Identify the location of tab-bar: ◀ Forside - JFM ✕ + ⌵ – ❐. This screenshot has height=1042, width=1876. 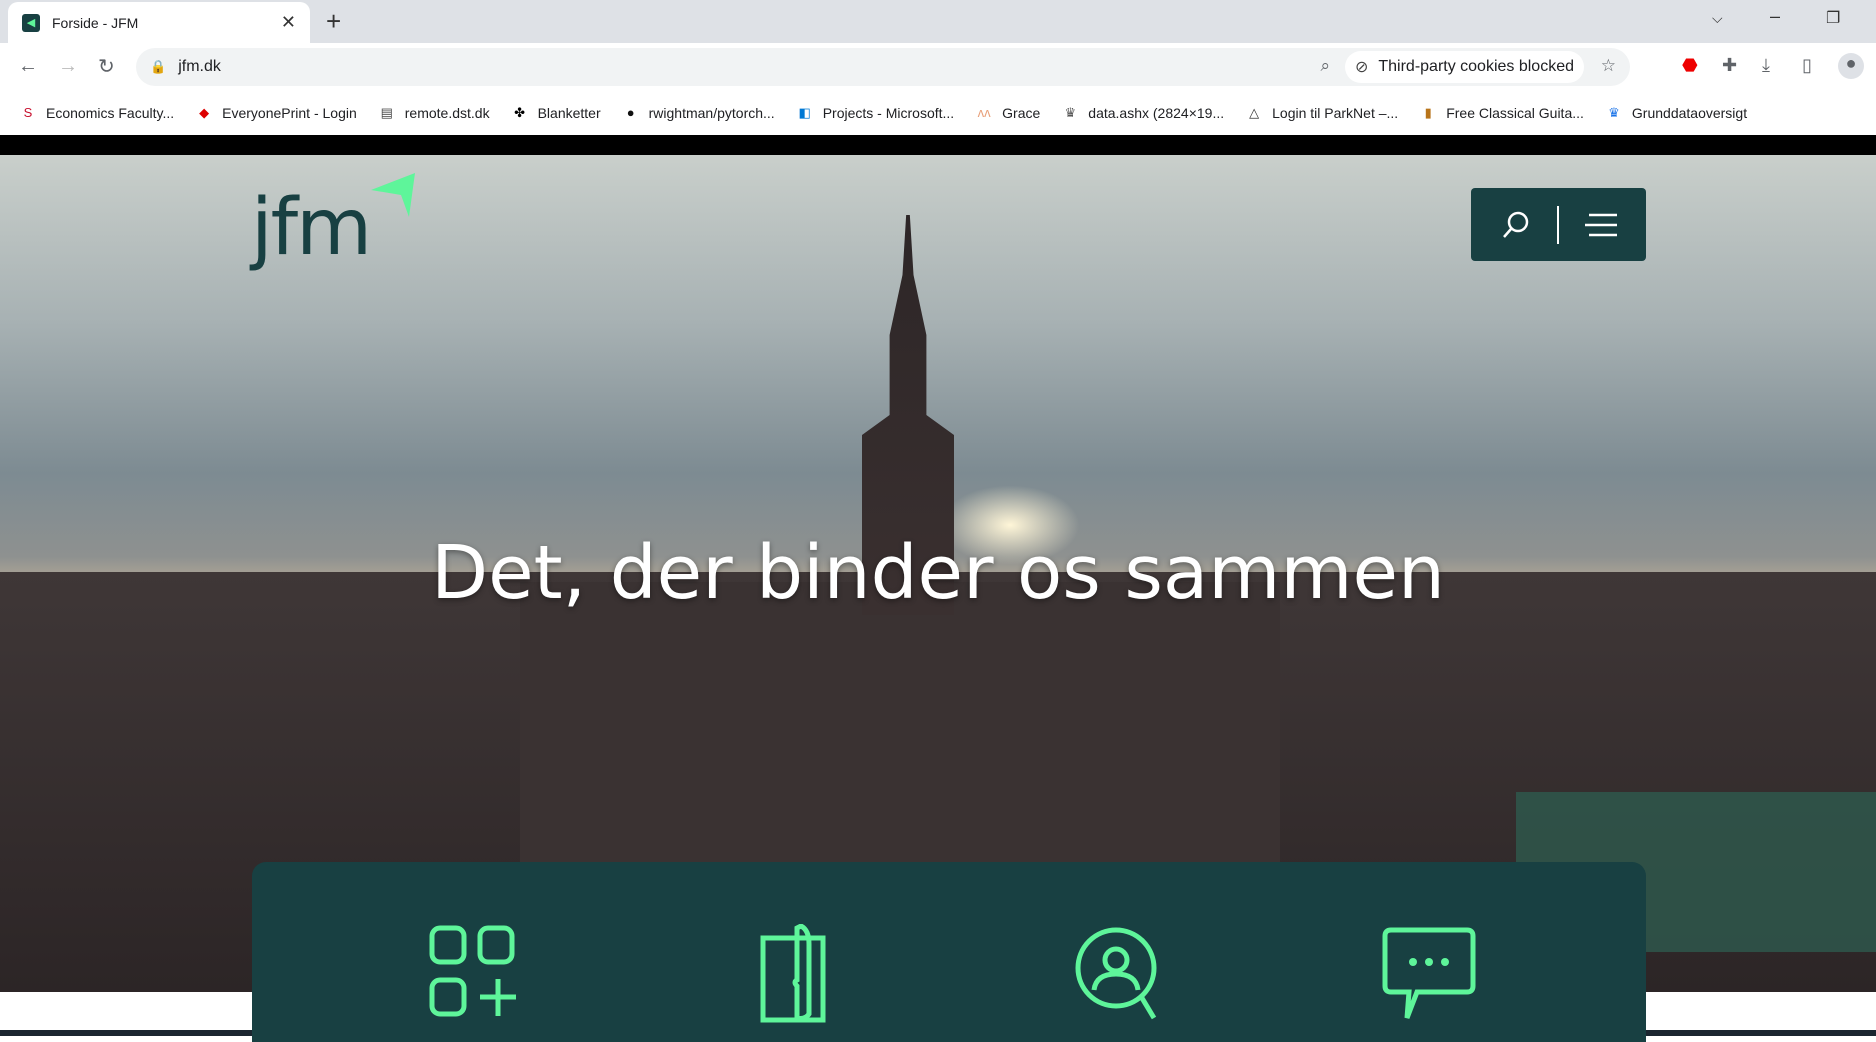
(938, 21).